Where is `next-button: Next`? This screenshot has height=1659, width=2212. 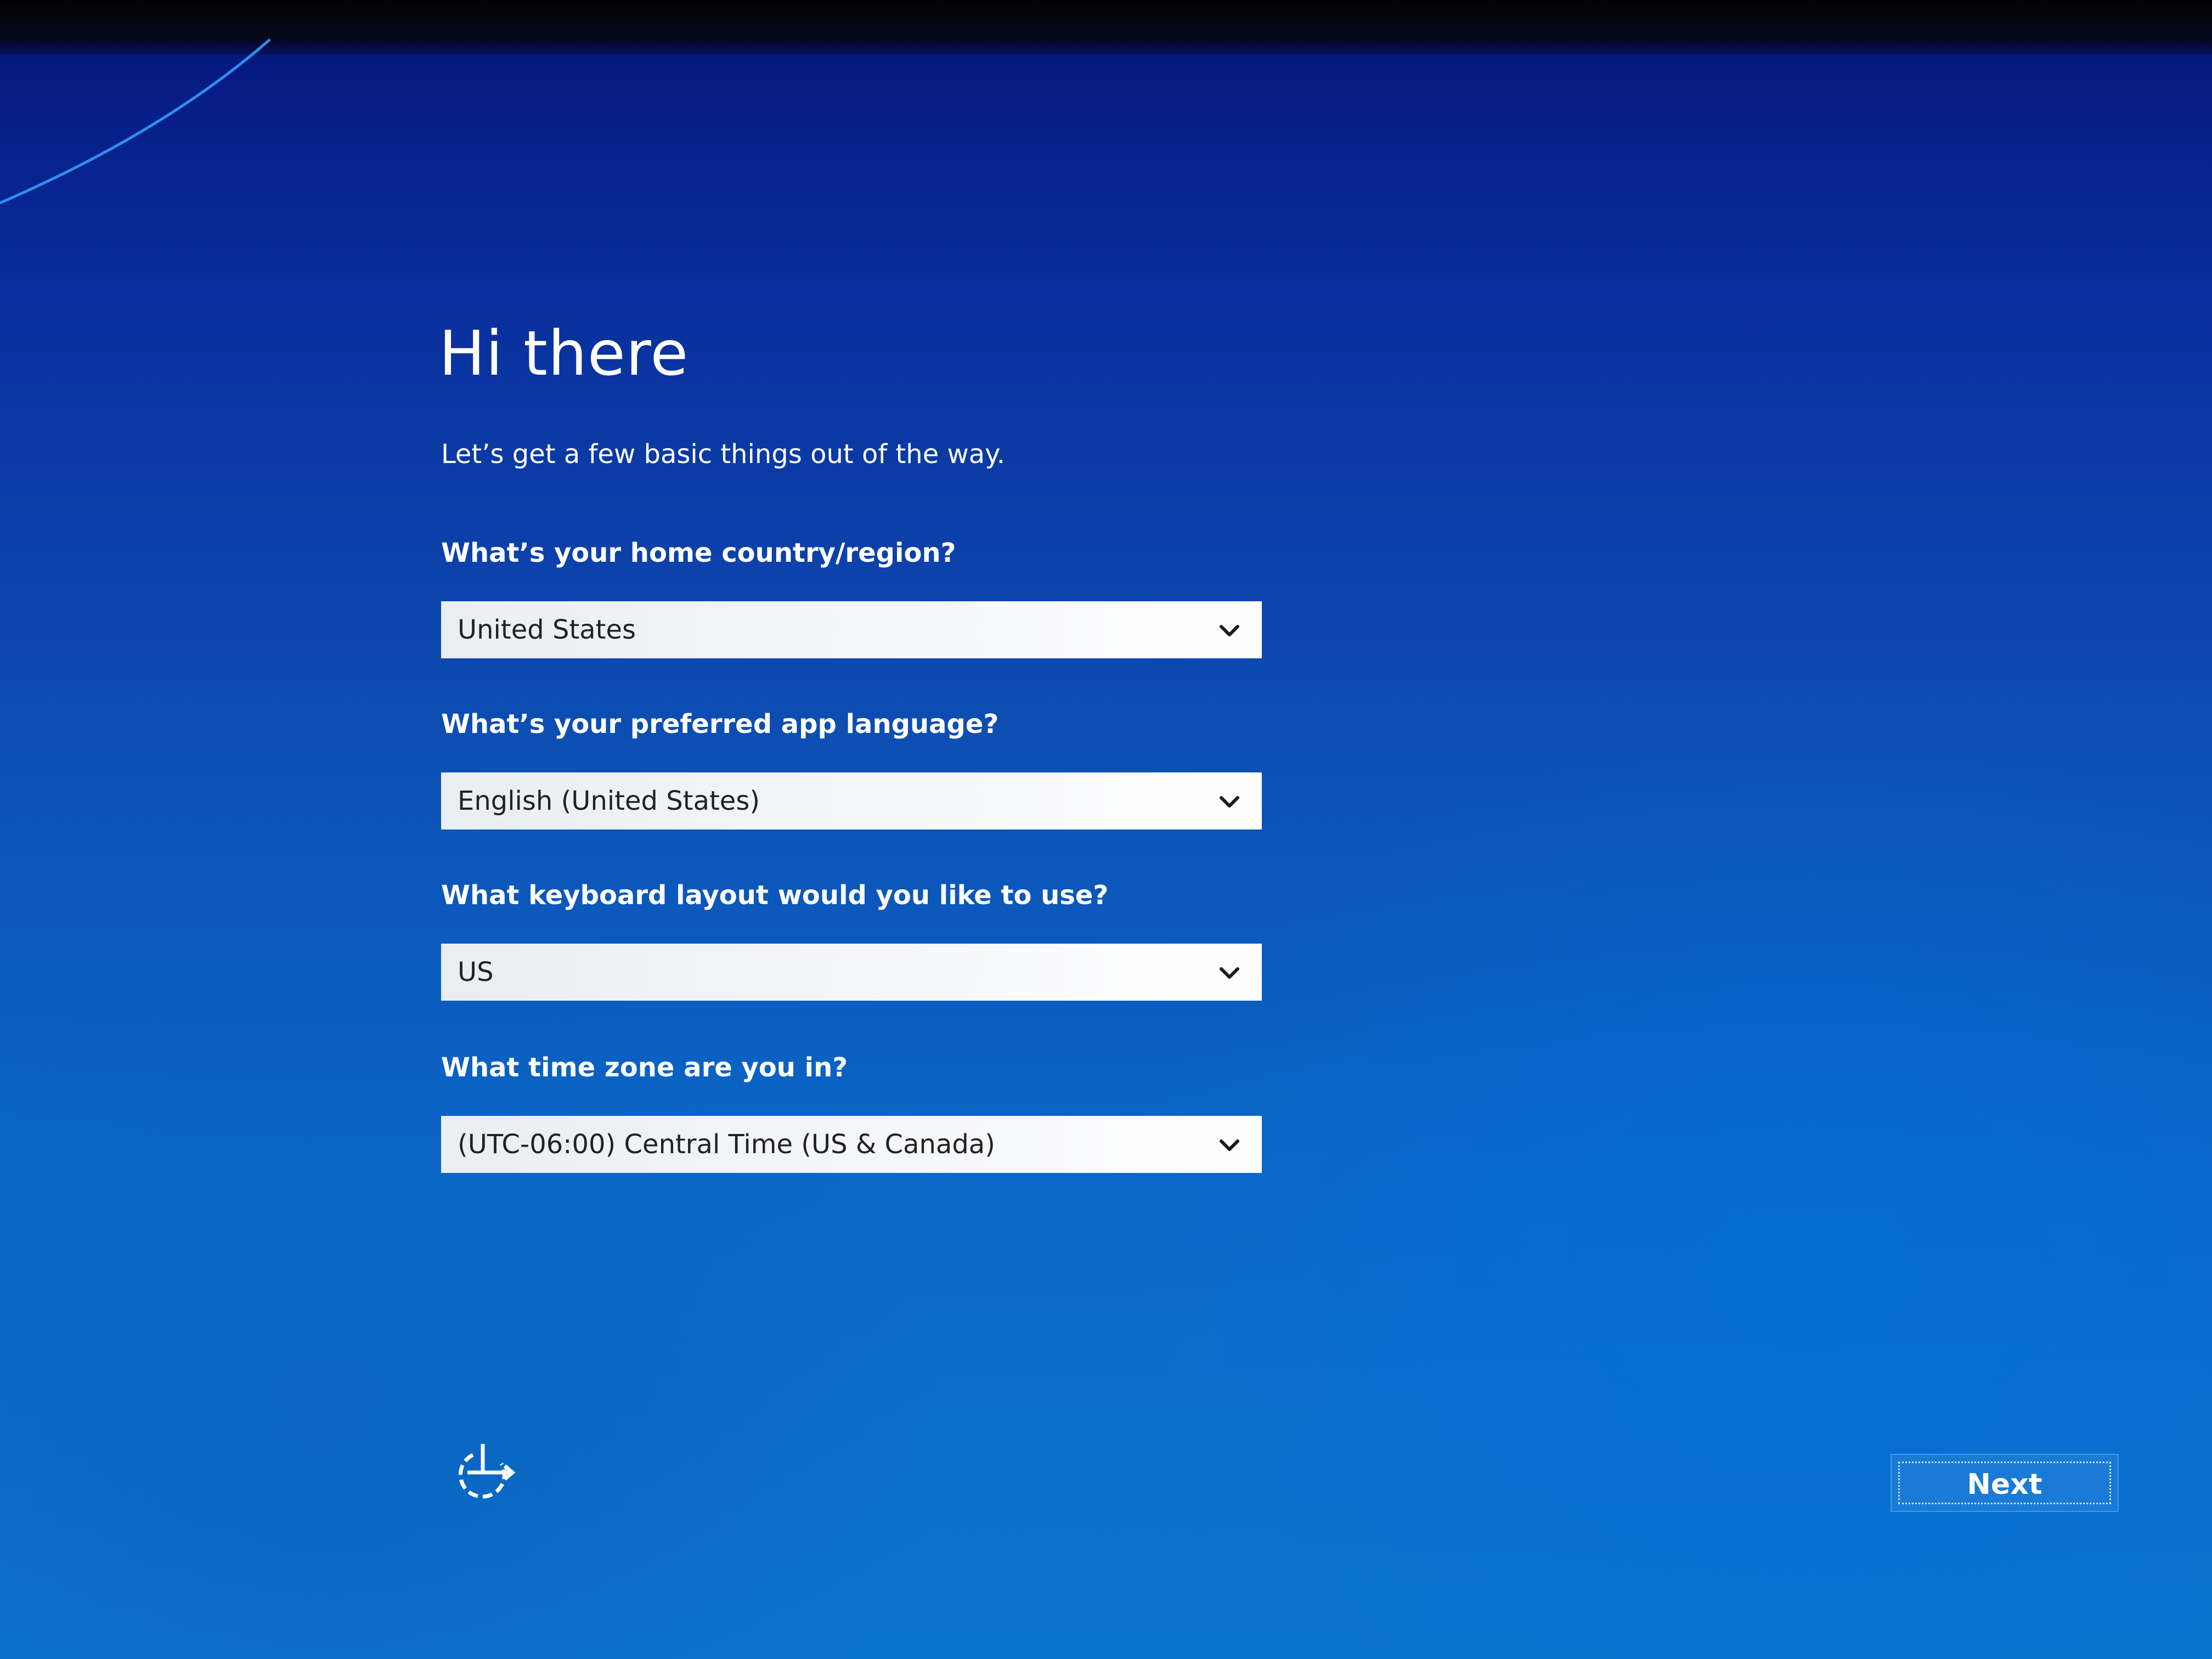 next-button: Next is located at coordinates (2005, 1483).